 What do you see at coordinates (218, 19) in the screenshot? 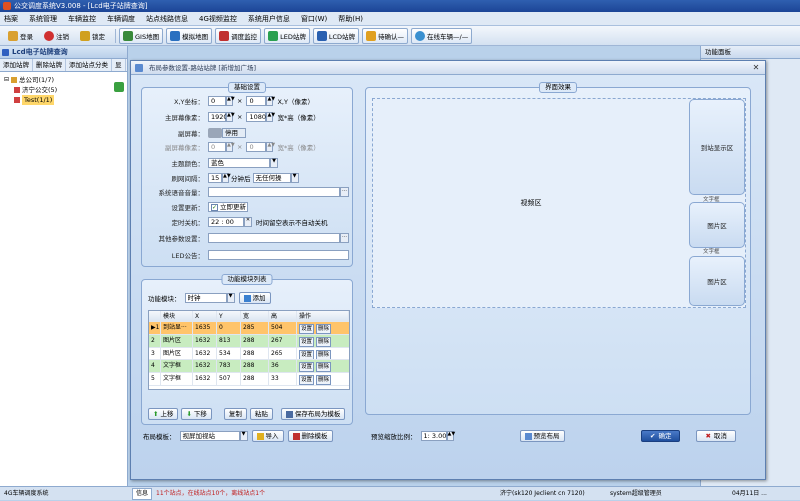
I see `menu-item-video: 4G视频监控` at bounding box center [218, 19].